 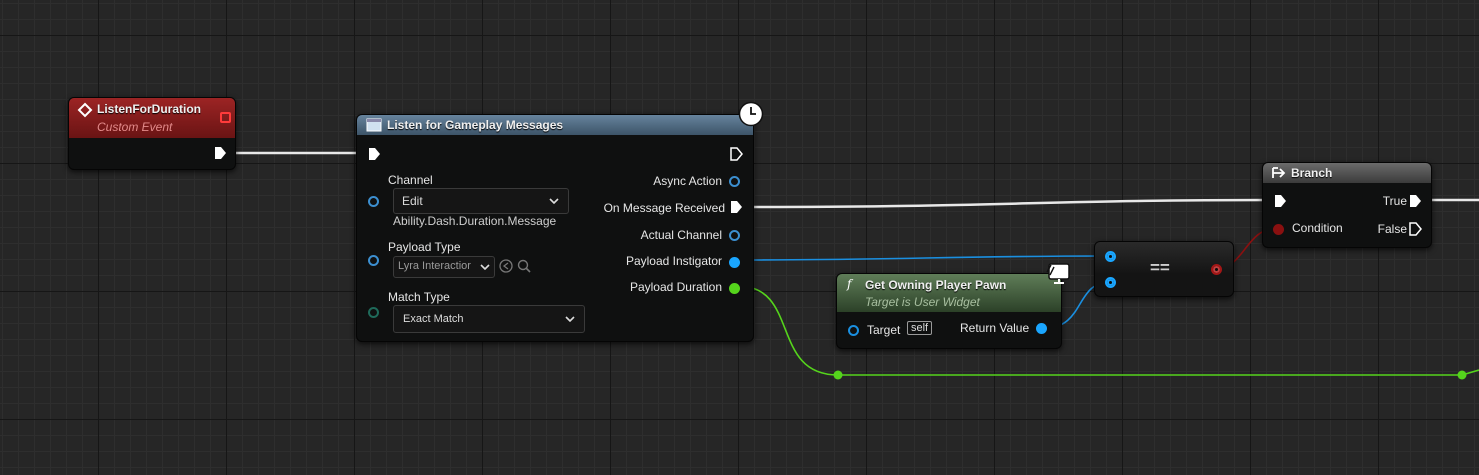 I want to click on widget-monitor-icon, so click(x=1058, y=273).